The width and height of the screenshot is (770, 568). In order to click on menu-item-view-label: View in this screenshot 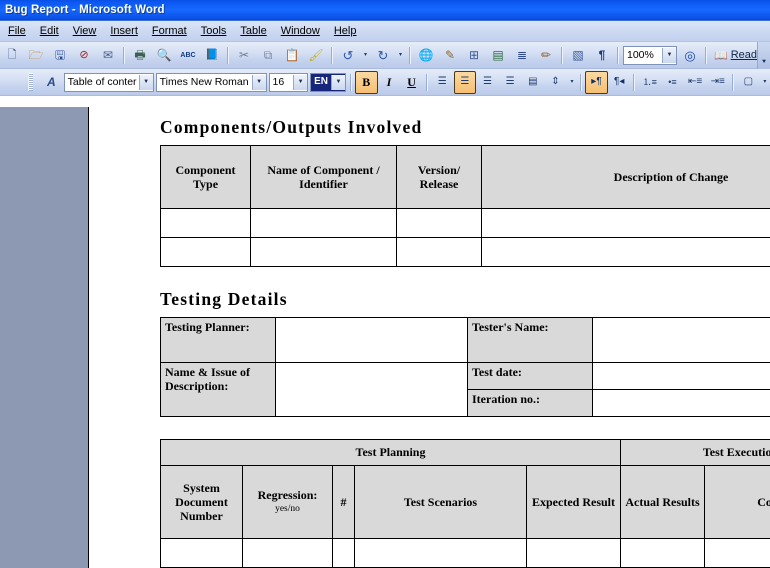, I will do `click(84, 31)`.